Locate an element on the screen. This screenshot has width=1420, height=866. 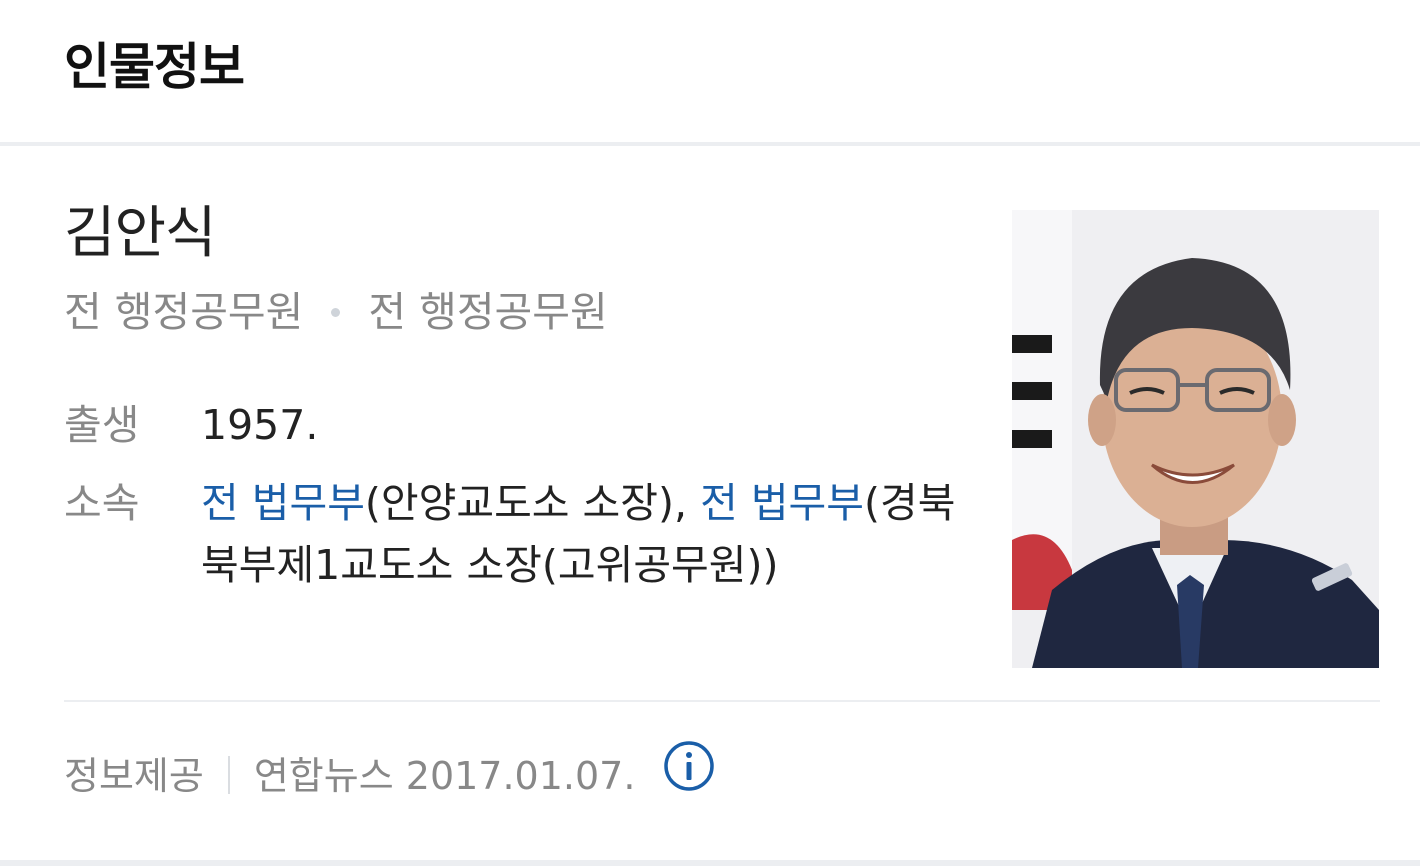
source-divider is located at coordinates (228, 774).